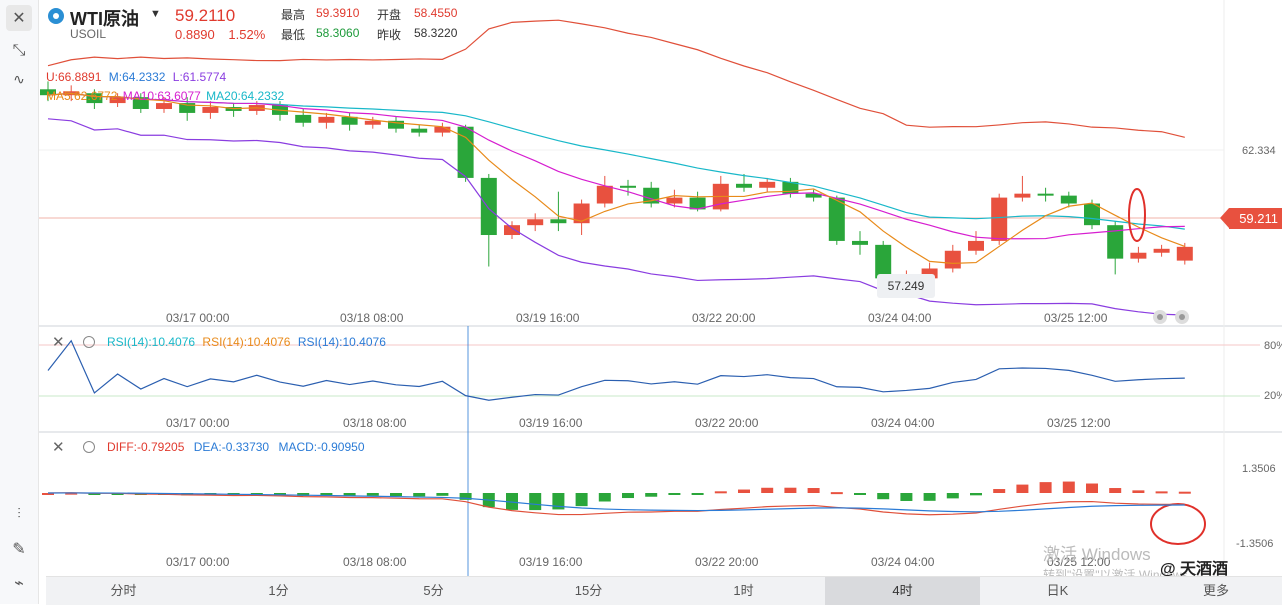  Describe the element at coordinates (1255, 544) in the screenshot. I see `macd-bottom-level: -1.3506` at that location.